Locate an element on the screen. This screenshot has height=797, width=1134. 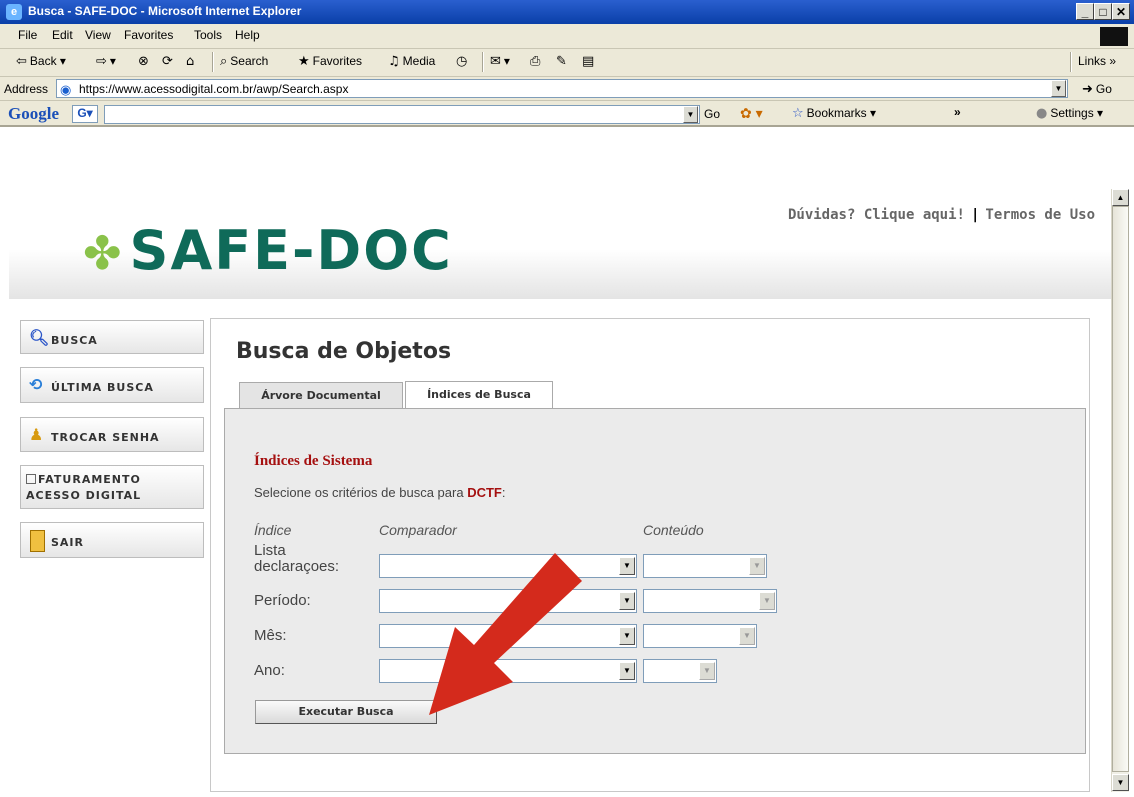
discuss-button: ▤ is located at coordinates (589, 61).